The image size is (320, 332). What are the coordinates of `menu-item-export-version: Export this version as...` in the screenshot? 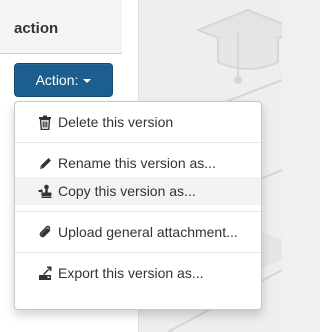 It's located at (138, 273).